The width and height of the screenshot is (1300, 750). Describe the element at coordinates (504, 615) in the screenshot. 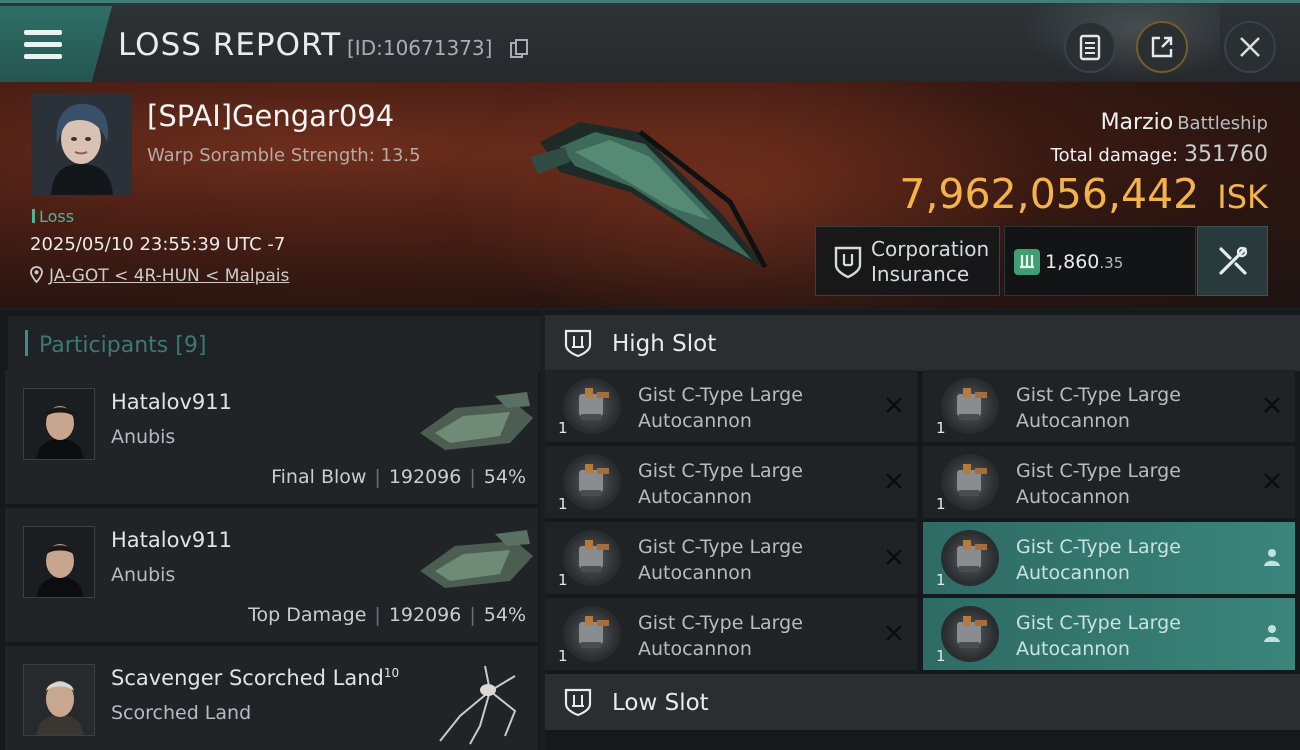

I see `participant-percent: 54%` at that location.